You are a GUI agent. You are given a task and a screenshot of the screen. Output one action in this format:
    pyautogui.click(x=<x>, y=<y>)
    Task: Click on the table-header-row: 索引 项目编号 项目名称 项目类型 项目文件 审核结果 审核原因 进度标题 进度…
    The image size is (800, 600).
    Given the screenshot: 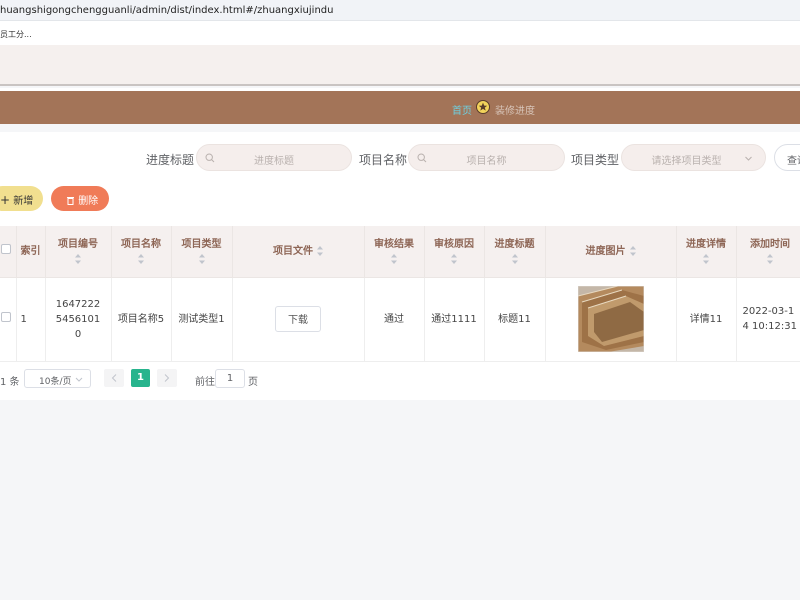 What is the action you would take?
    pyautogui.click(x=400, y=252)
    